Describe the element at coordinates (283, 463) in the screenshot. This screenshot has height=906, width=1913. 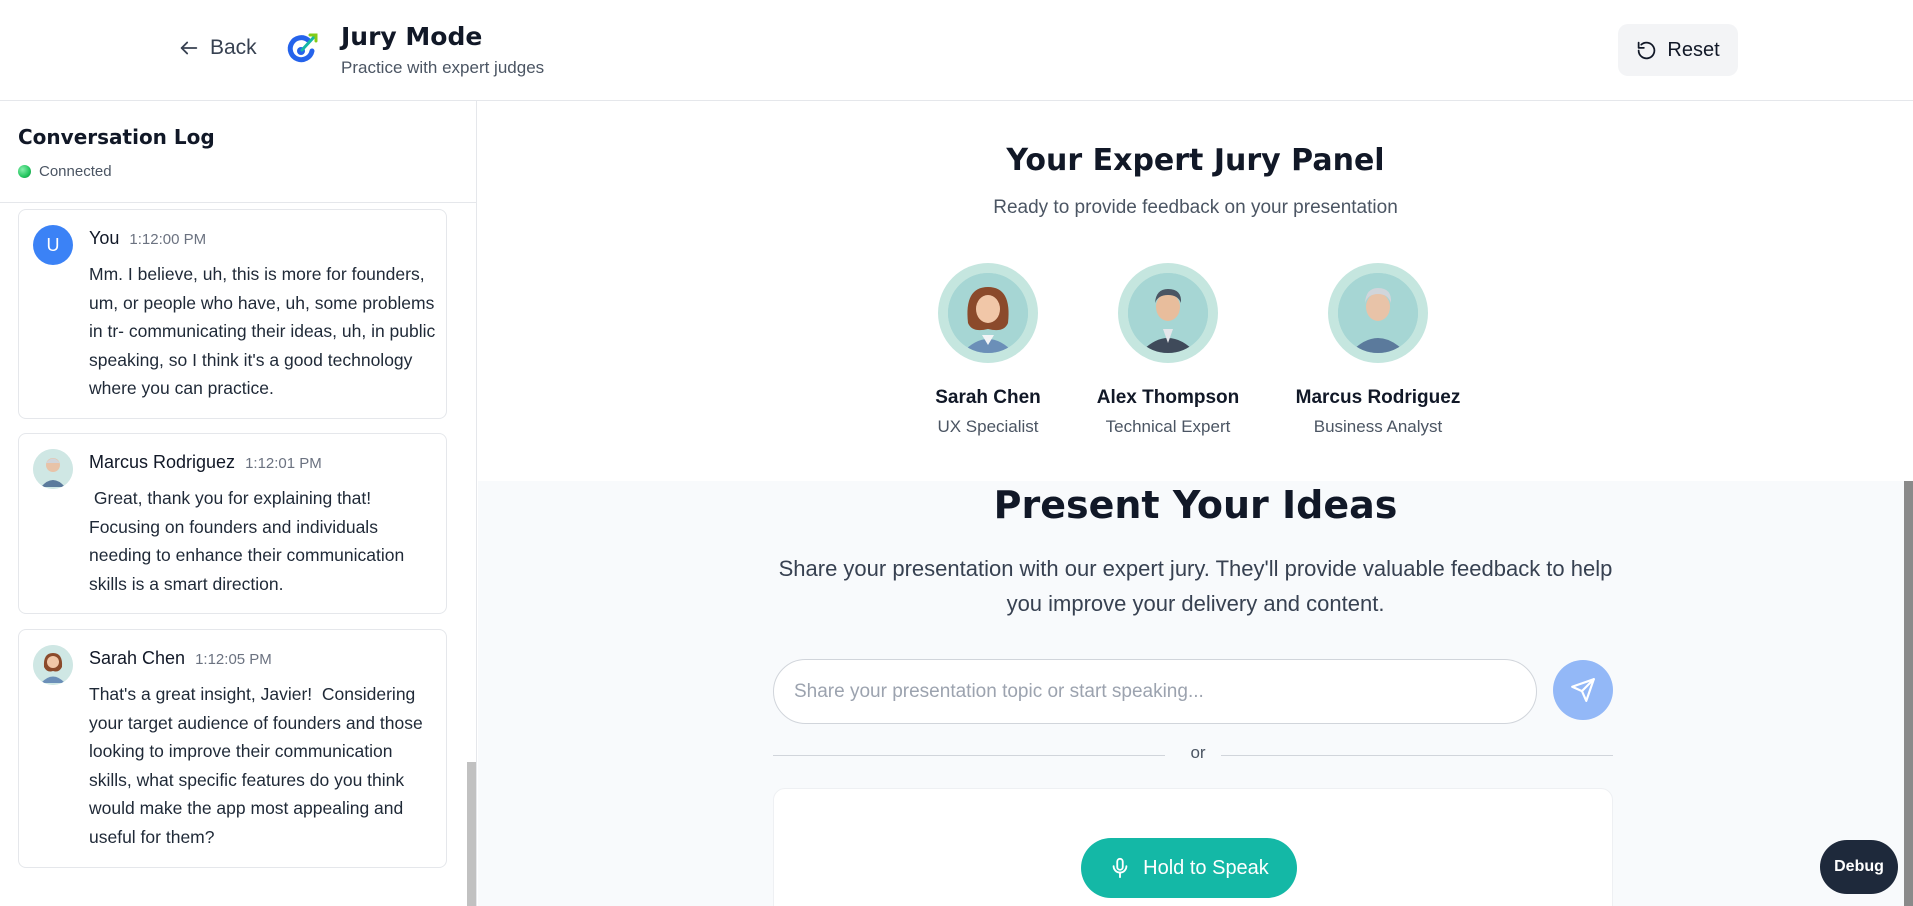
I see `message-time: 1:12:01 PM` at that location.